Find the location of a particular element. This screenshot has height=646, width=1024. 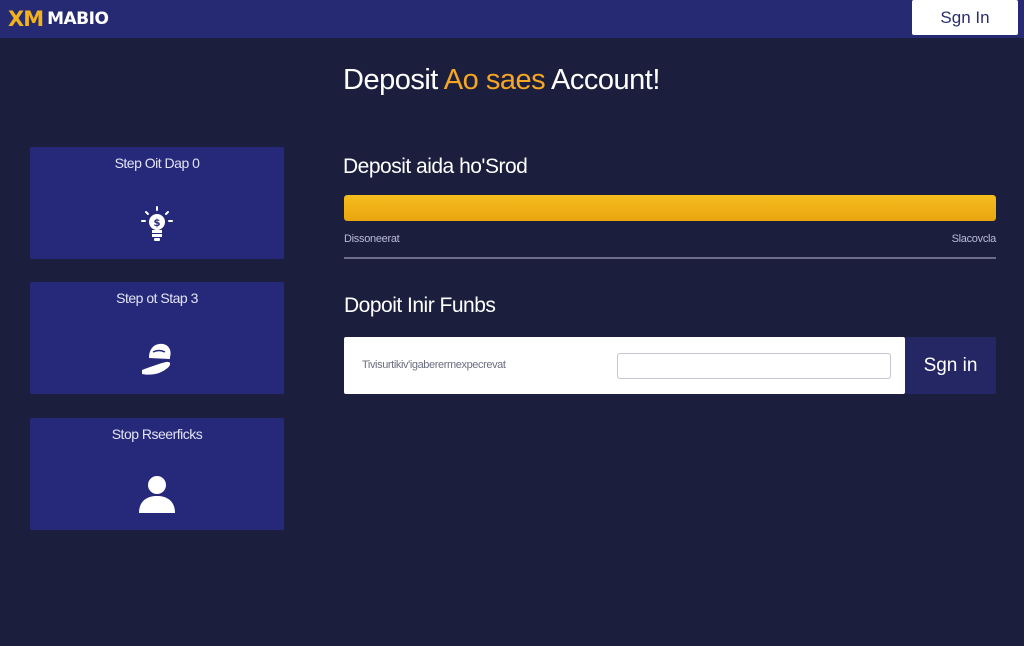

step-card-2: Step ot Stap 3 is located at coordinates (157, 338).